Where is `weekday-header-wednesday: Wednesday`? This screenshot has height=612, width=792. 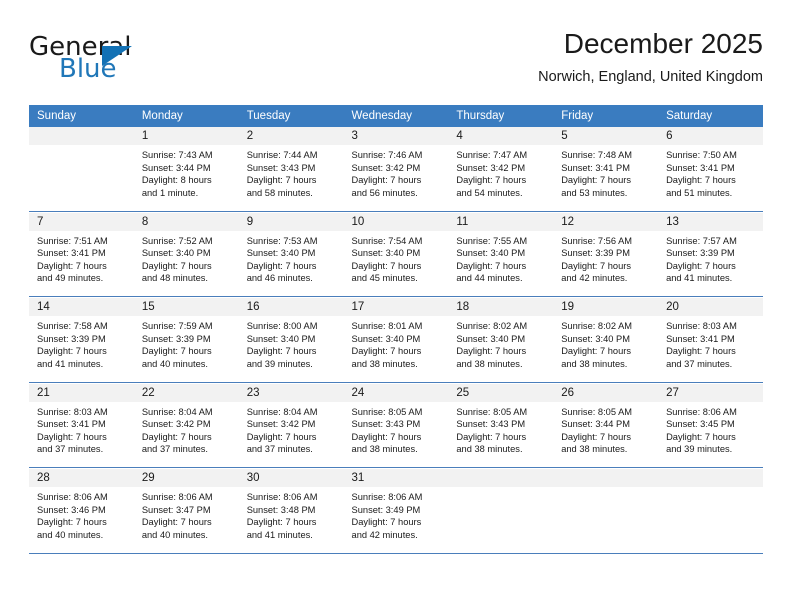 weekday-header-wednesday: Wednesday is located at coordinates (396, 116).